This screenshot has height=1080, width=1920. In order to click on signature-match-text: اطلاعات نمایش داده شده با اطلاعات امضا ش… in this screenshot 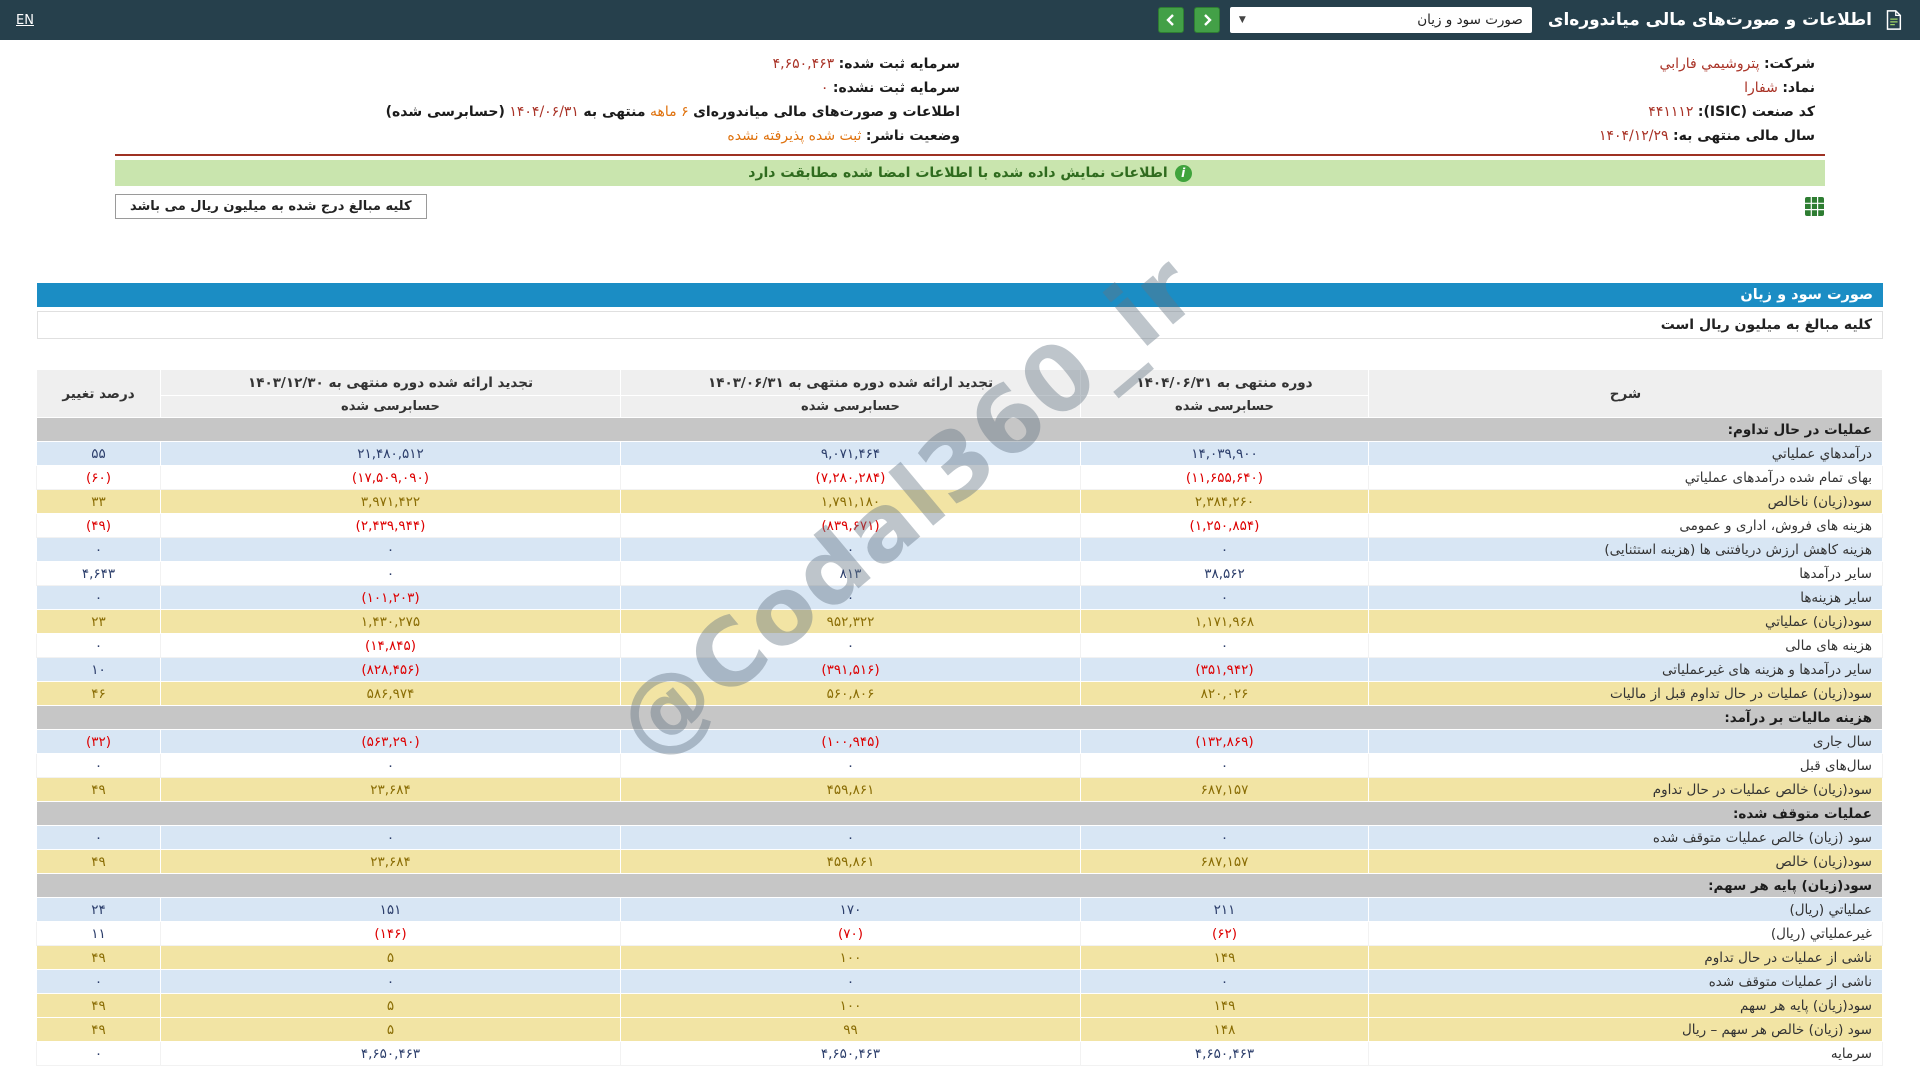, I will do `click(958, 173)`.